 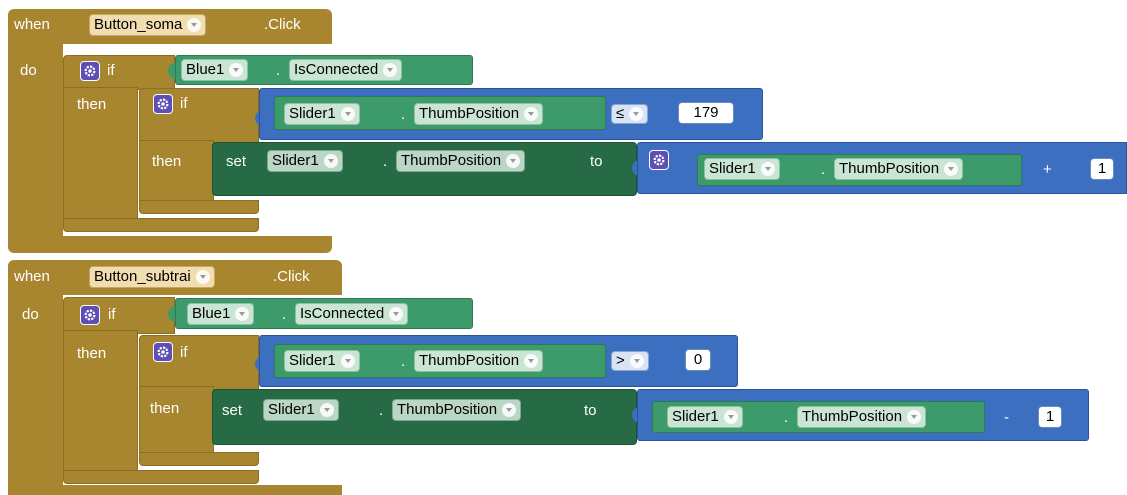 I want to click on do-keyword: do, so click(x=28, y=70).